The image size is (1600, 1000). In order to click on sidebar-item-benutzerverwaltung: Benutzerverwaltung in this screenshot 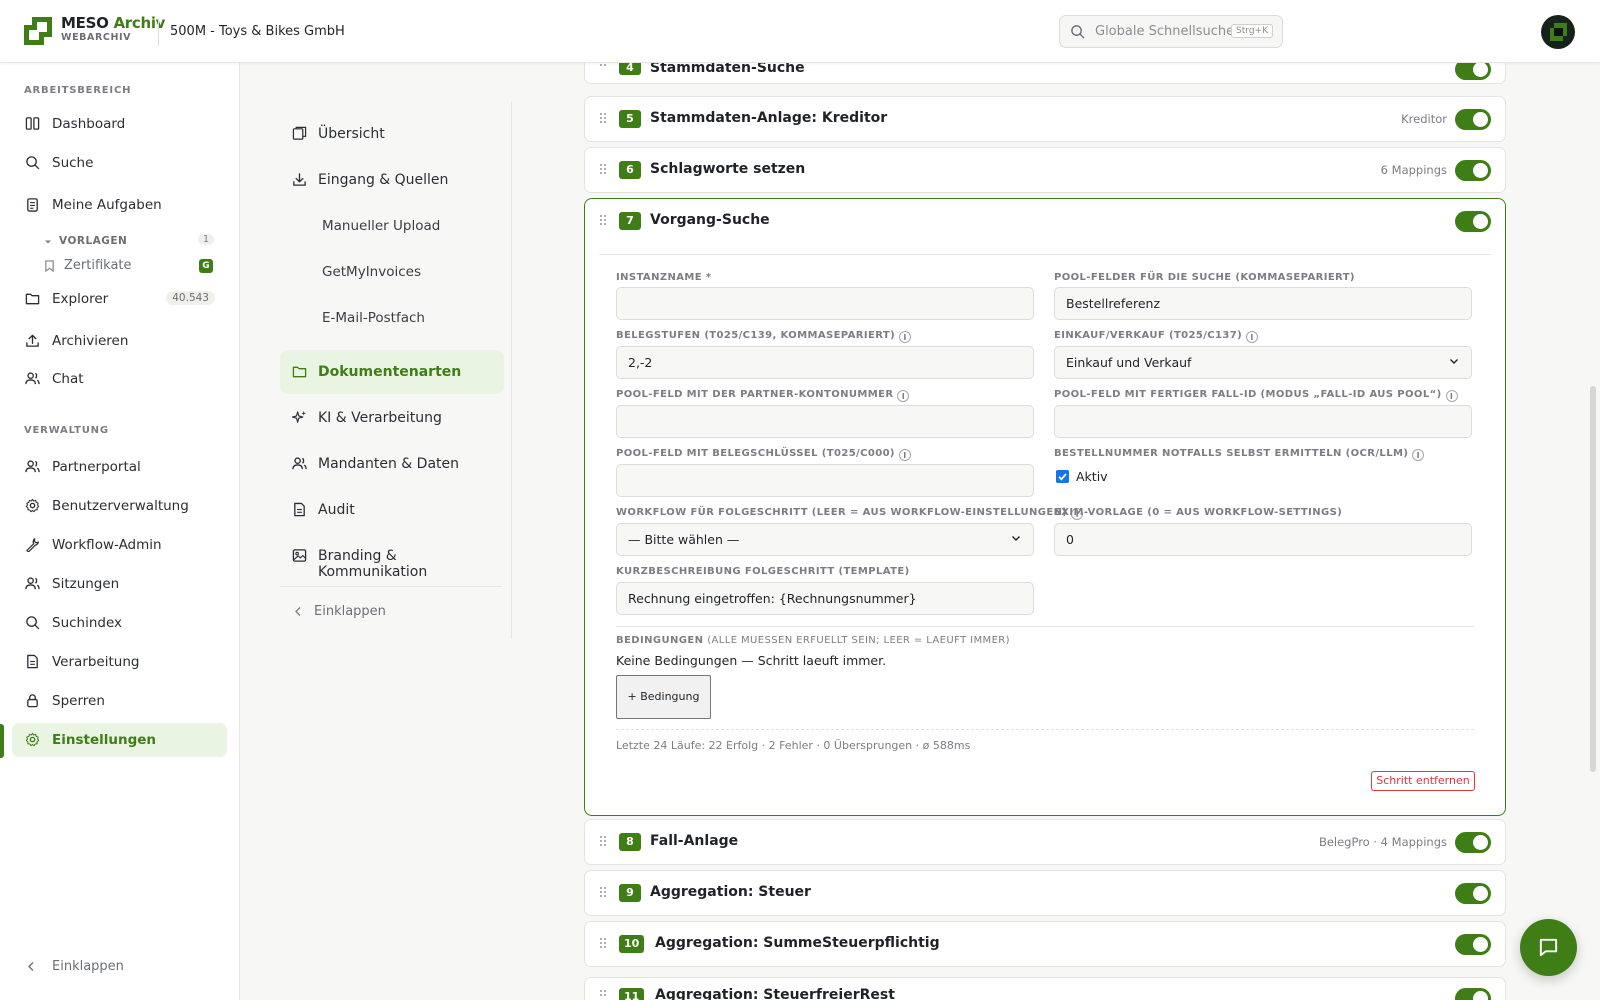, I will do `click(119, 506)`.